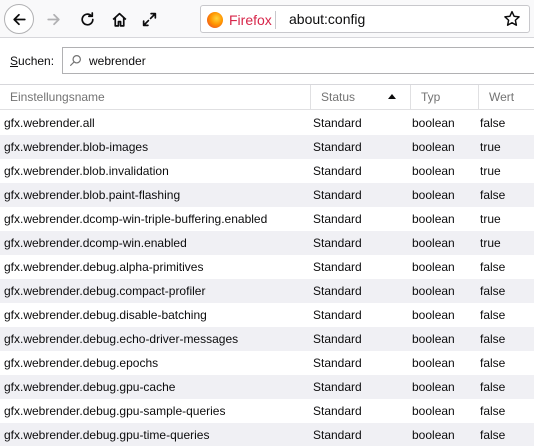  What do you see at coordinates (75, 60) in the screenshot?
I see `search-icon` at bounding box center [75, 60].